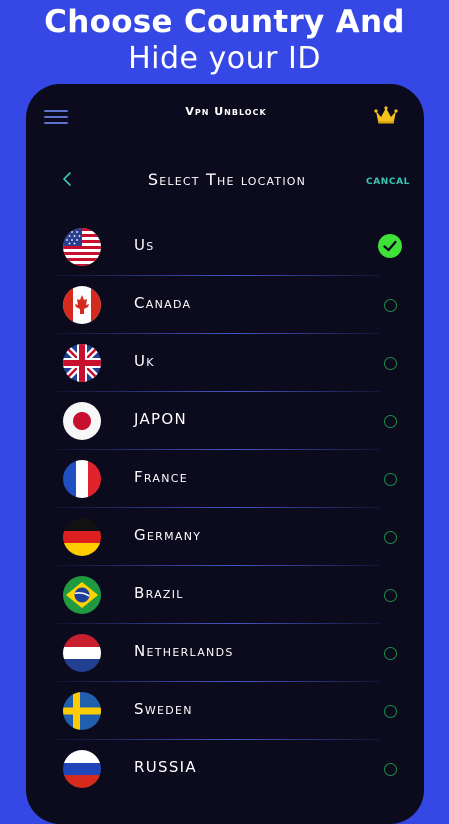 The image size is (449, 824). Describe the element at coordinates (163, 709) in the screenshot. I see `location-name: Sweden` at that location.